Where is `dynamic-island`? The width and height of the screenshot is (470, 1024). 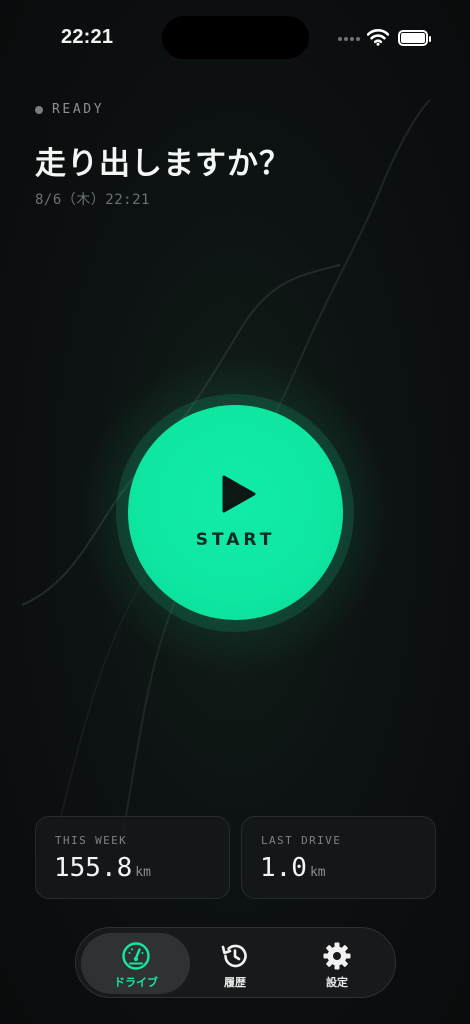 dynamic-island is located at coordinates (235, 37).